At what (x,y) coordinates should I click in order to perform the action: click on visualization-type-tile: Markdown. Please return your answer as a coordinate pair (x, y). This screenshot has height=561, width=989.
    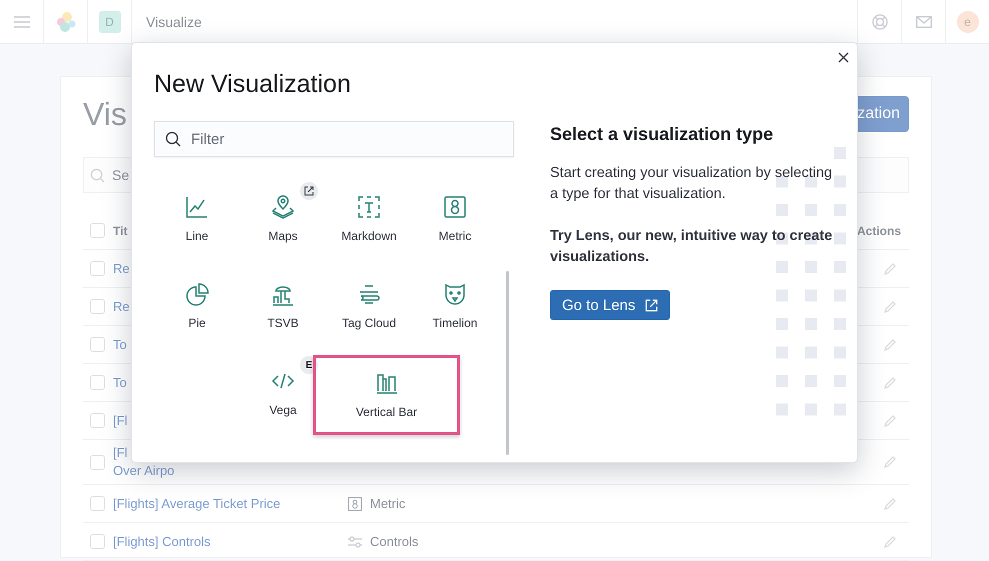
    Looking at the image, I should click on (369, 218).